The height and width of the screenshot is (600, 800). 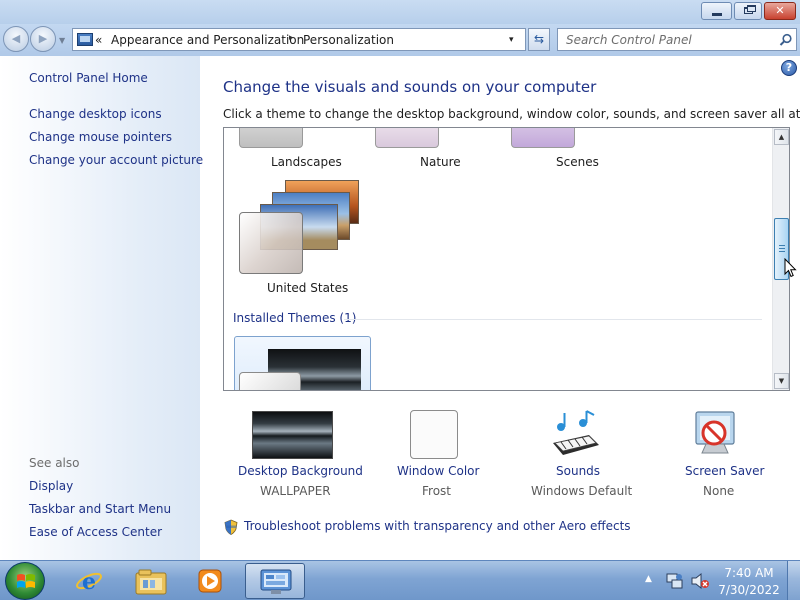 I want to click on clock-date: 7/30/2022, so click(x=749, y=590).